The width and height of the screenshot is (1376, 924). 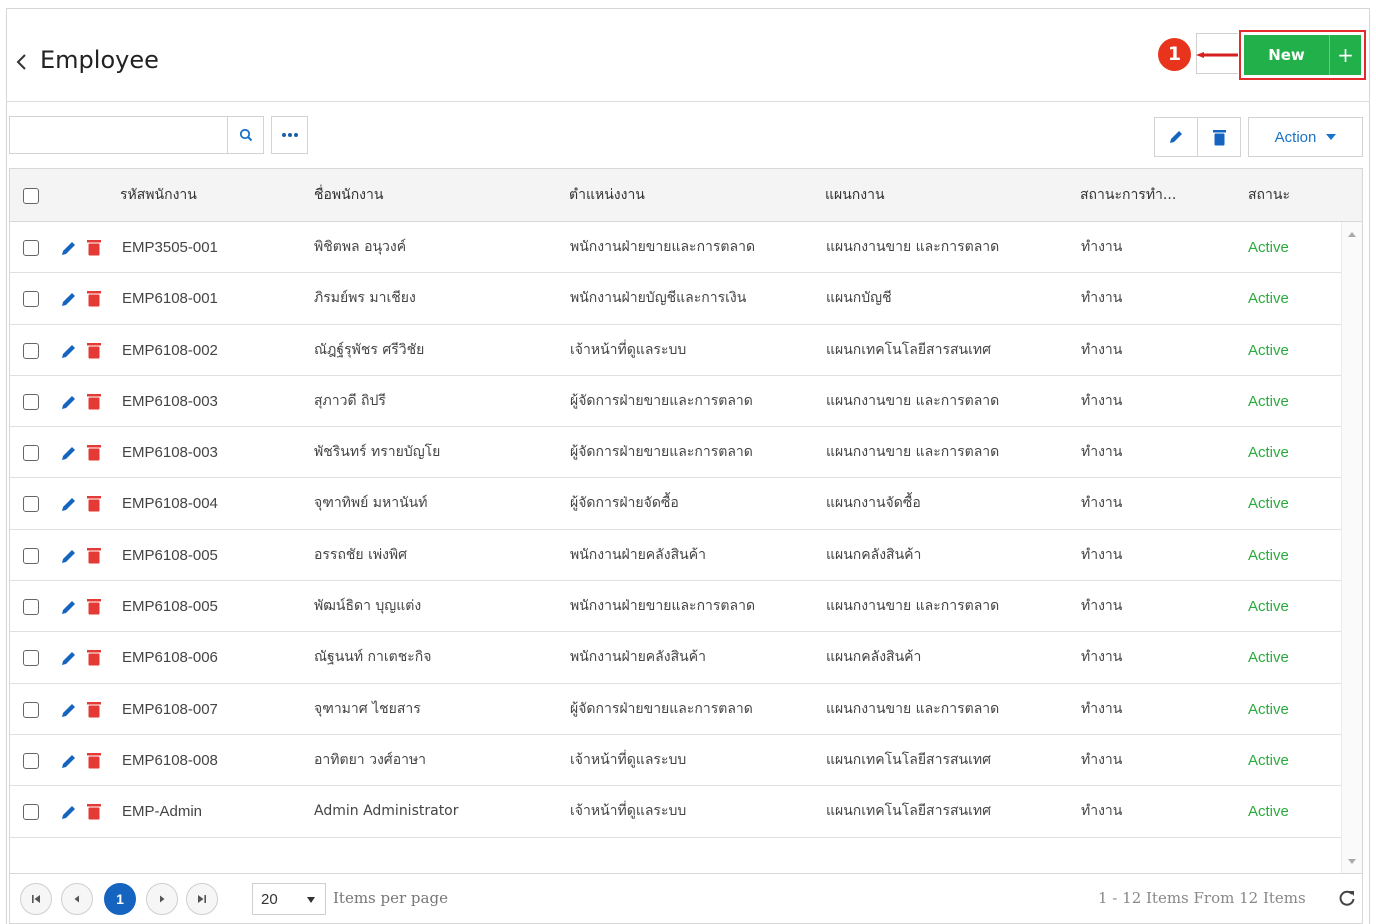 What do you see at coordinates (311, 900) in the screenshot?
I see `caret-down-icon` at bounding box center [311, 900].